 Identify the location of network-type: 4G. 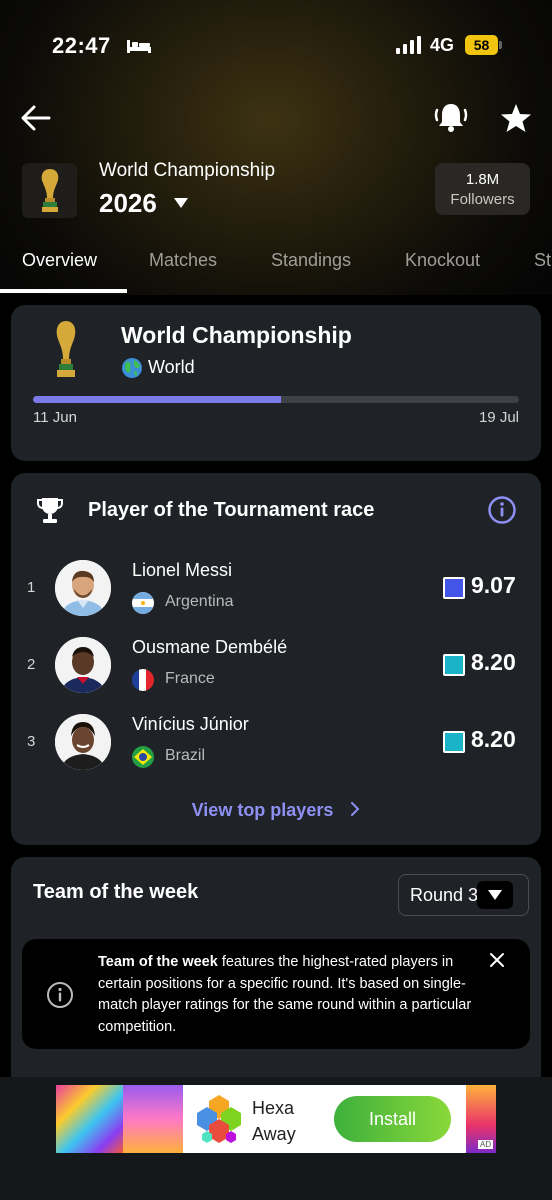
(442, 45).